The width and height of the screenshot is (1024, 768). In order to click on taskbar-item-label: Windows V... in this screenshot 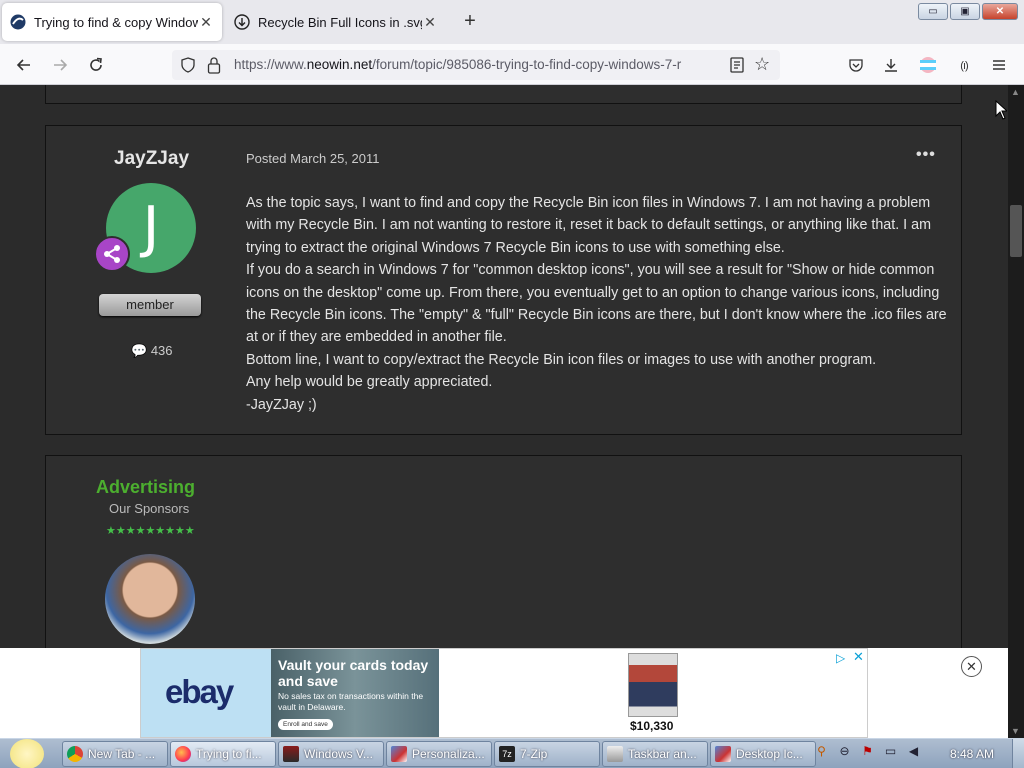, I will do `click(338, 754)`.